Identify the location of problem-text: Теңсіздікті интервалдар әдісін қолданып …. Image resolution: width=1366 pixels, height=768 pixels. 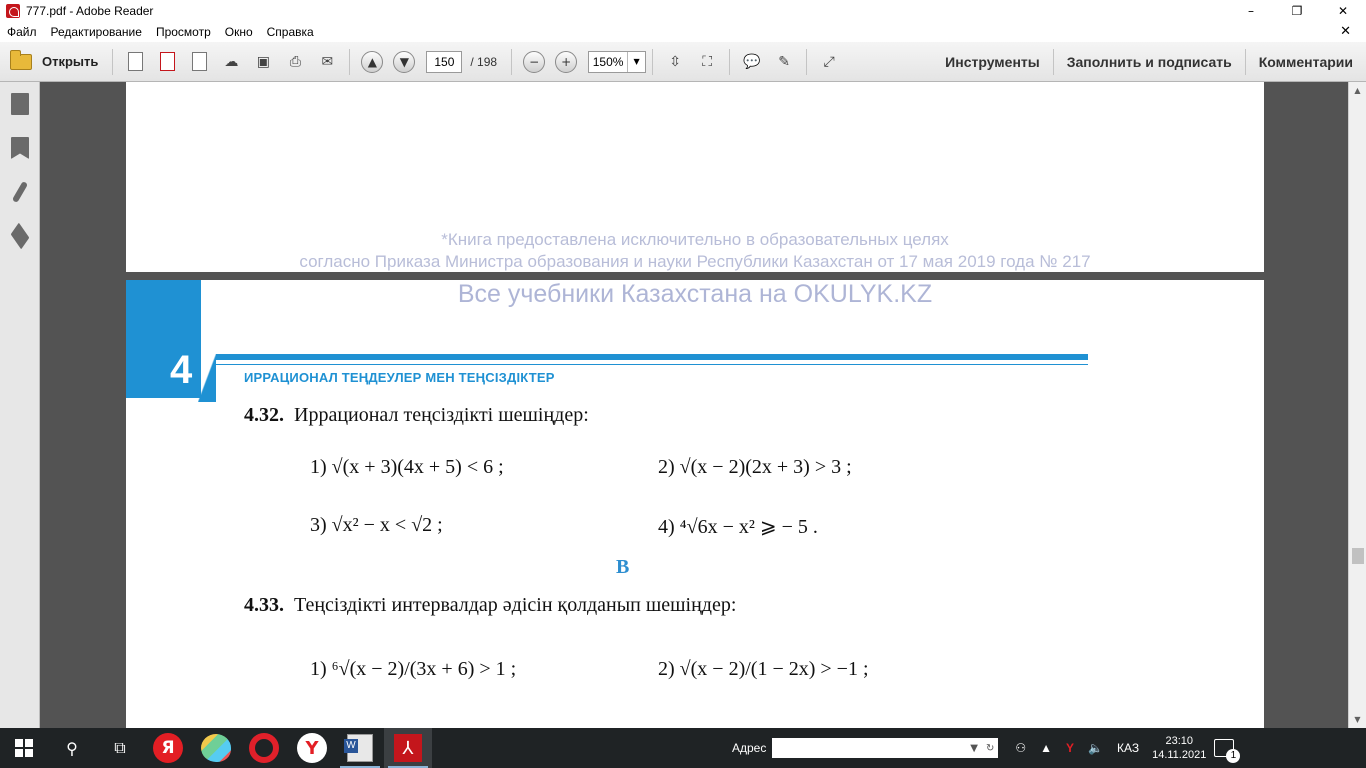
(515, 605).